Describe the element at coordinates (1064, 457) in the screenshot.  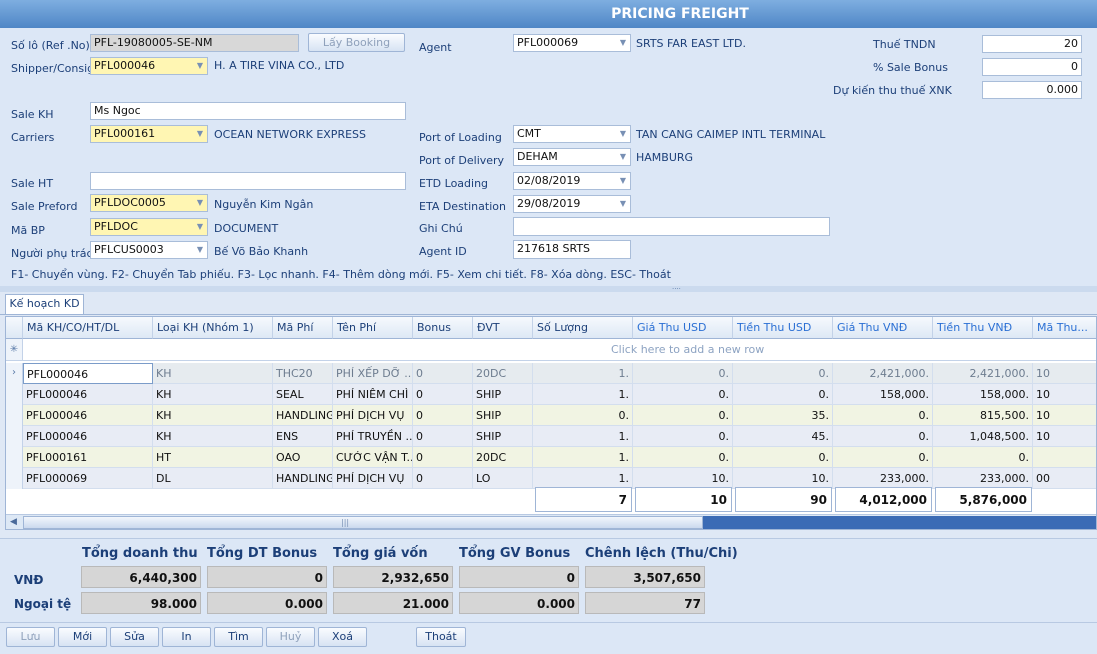
I see `table-cell` at that location.